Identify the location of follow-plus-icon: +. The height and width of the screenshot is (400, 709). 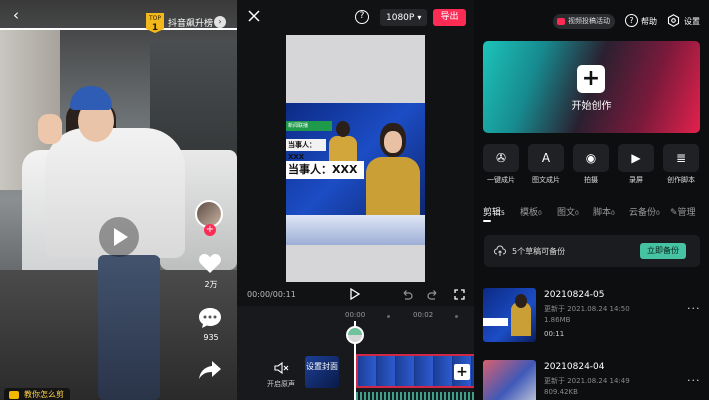
(210, 230).